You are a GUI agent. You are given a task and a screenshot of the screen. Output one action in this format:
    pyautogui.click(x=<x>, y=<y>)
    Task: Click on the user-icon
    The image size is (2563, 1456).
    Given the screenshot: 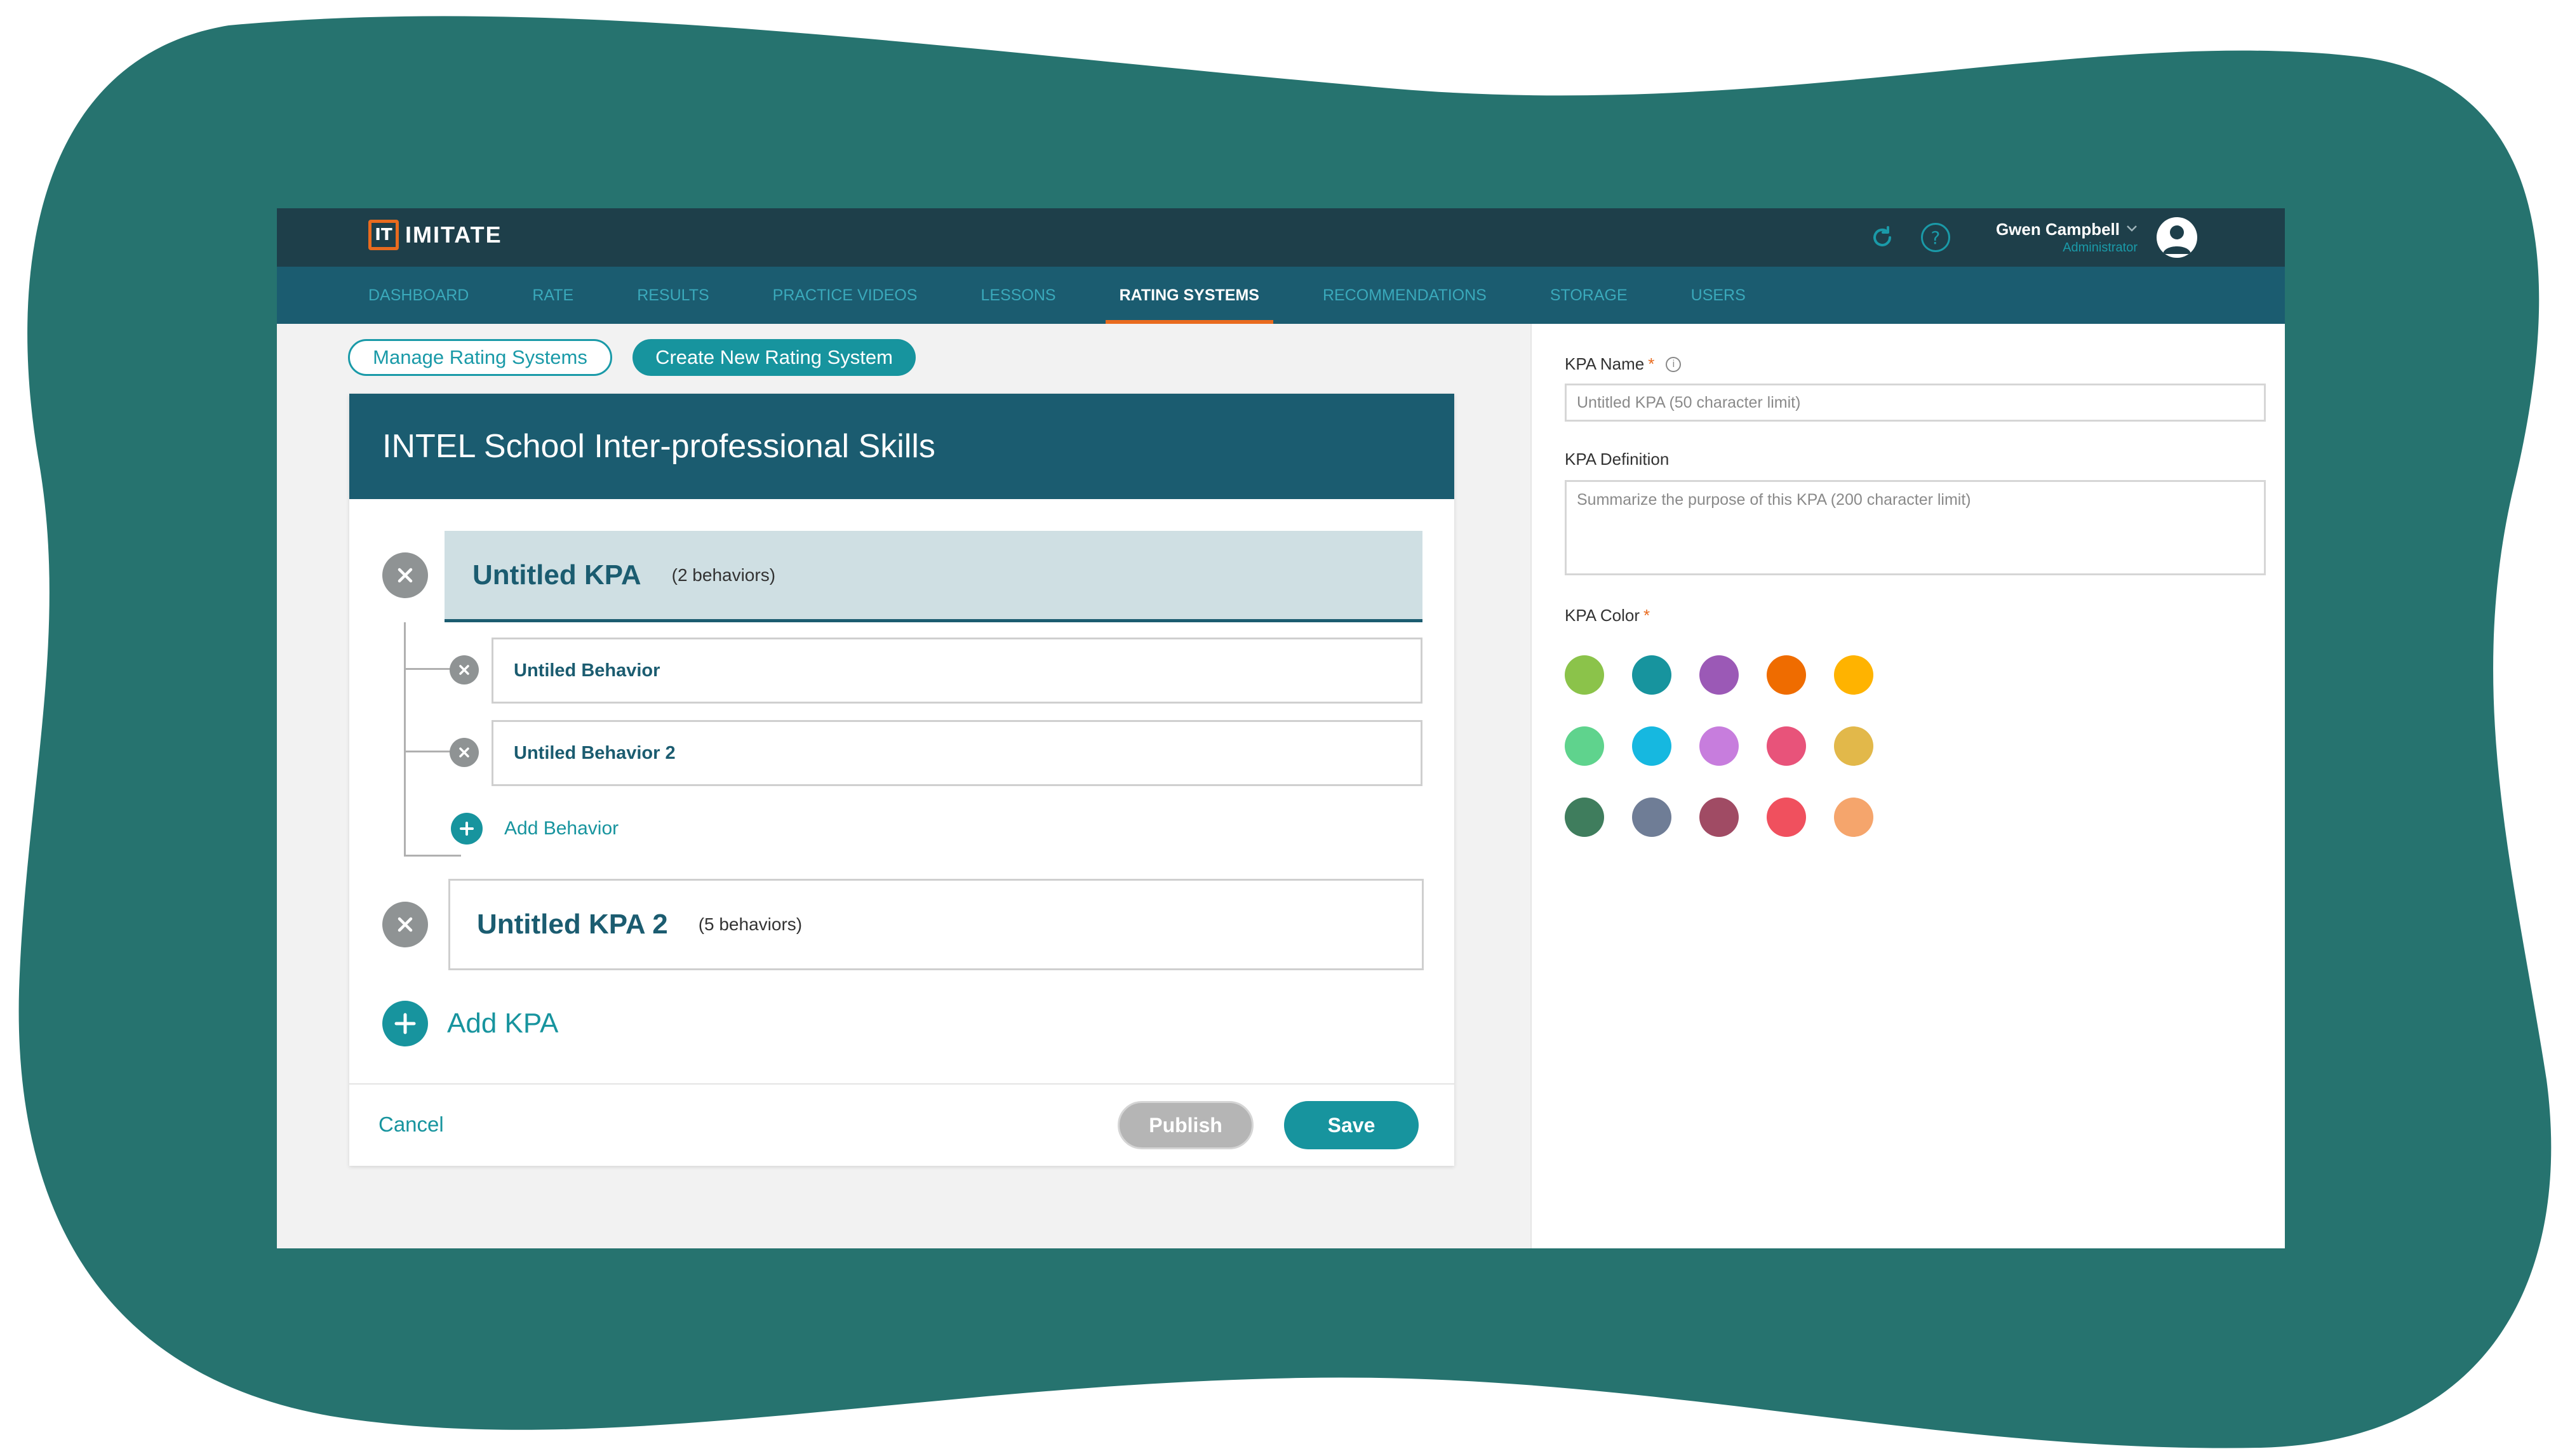 What is the action you would take?
    pyautogui.click(x=2177, y=240)
    